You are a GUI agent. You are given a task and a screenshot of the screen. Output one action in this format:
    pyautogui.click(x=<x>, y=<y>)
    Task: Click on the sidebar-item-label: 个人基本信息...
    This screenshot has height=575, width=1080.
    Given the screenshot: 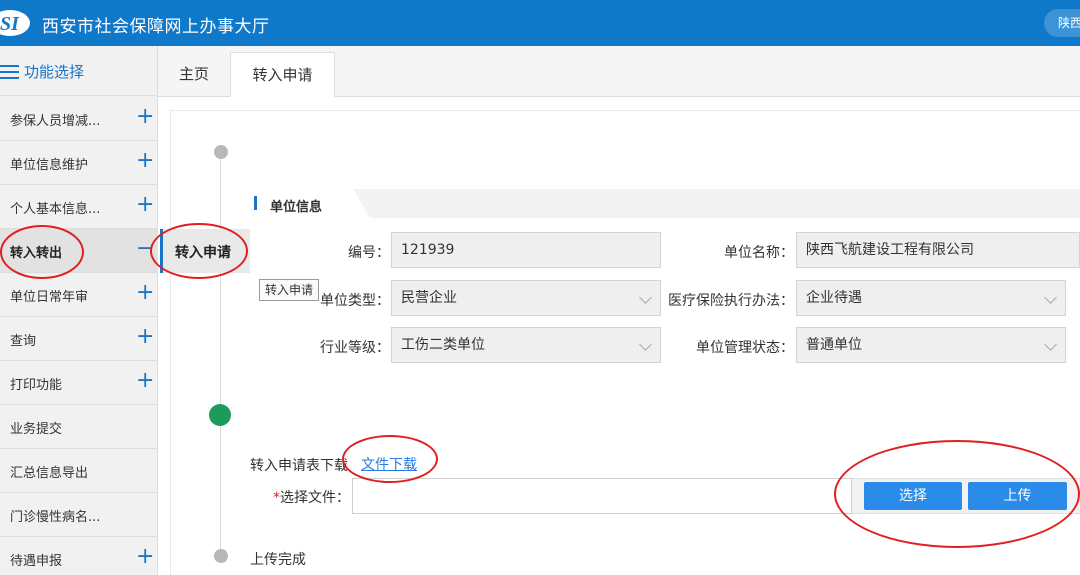 What is the action you would take?
    pyautogui.click(x=55, y=209)
    